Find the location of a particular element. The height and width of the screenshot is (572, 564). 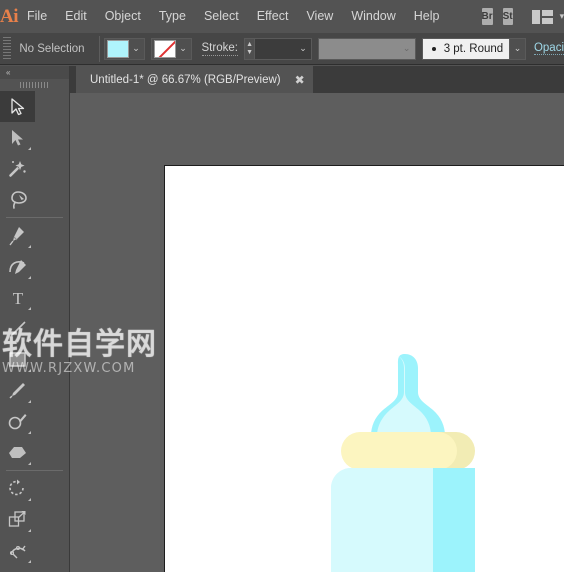

control-bar-grip is located at coordinates (7, 48).